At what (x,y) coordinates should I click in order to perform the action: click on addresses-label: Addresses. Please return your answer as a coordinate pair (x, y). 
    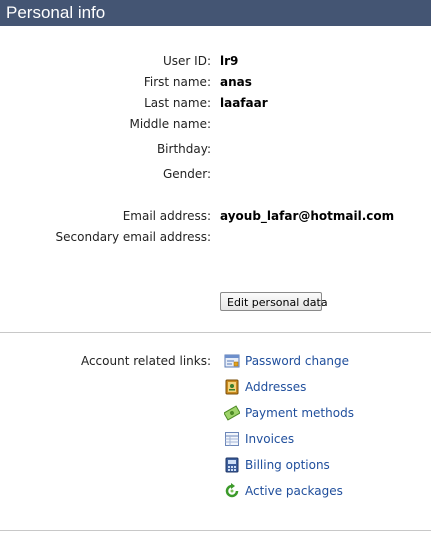
    Looking at the image, I should click on (276, 387).